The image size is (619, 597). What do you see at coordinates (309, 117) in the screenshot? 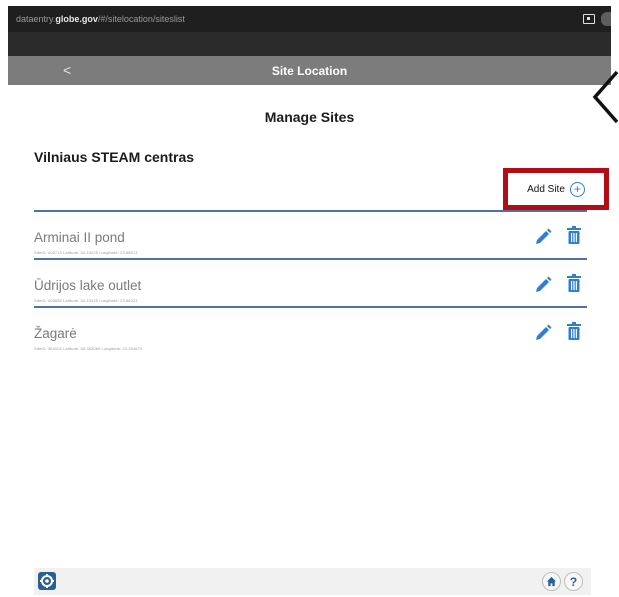
I see `page-title: Manage Sites` at bounding box center [309, 117].